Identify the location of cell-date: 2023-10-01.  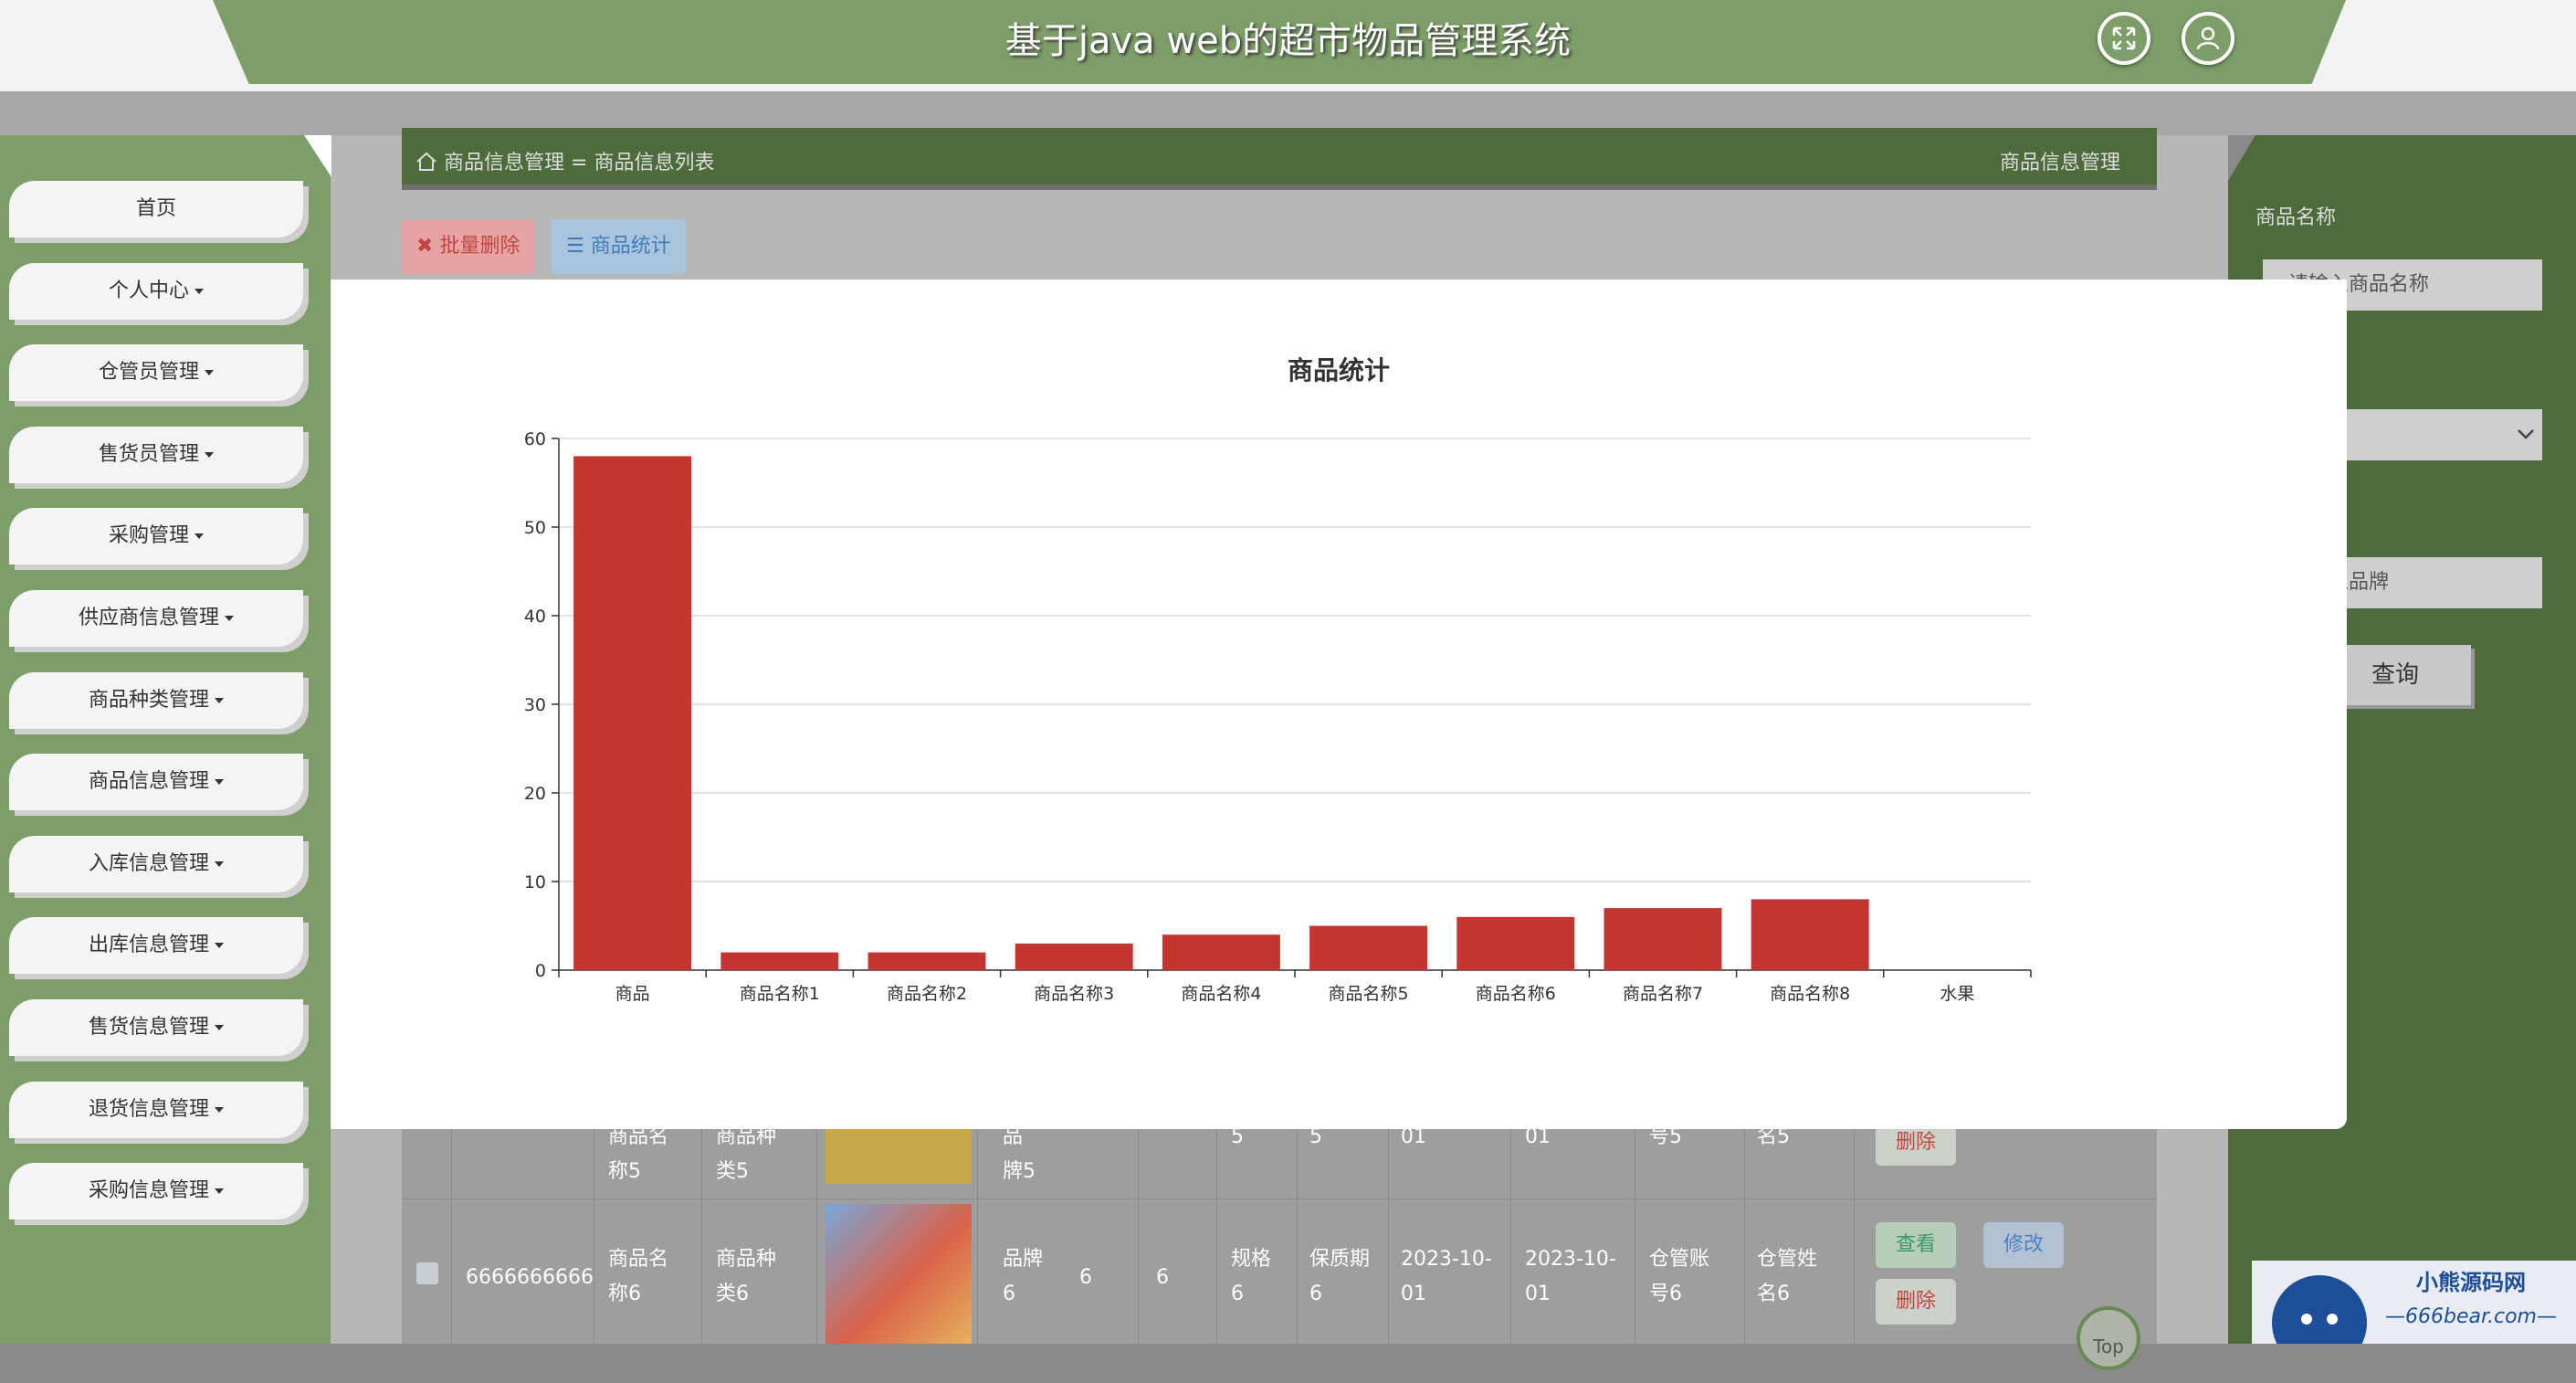
(1446, 1276).